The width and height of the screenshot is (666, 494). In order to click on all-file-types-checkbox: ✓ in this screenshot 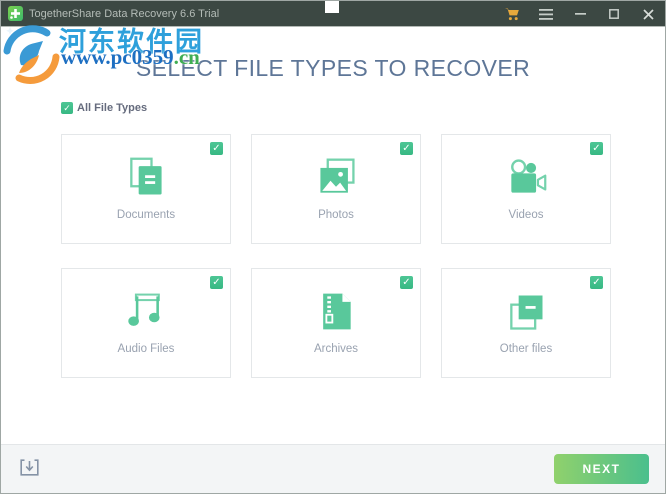, I will do `click(67, 108)`.